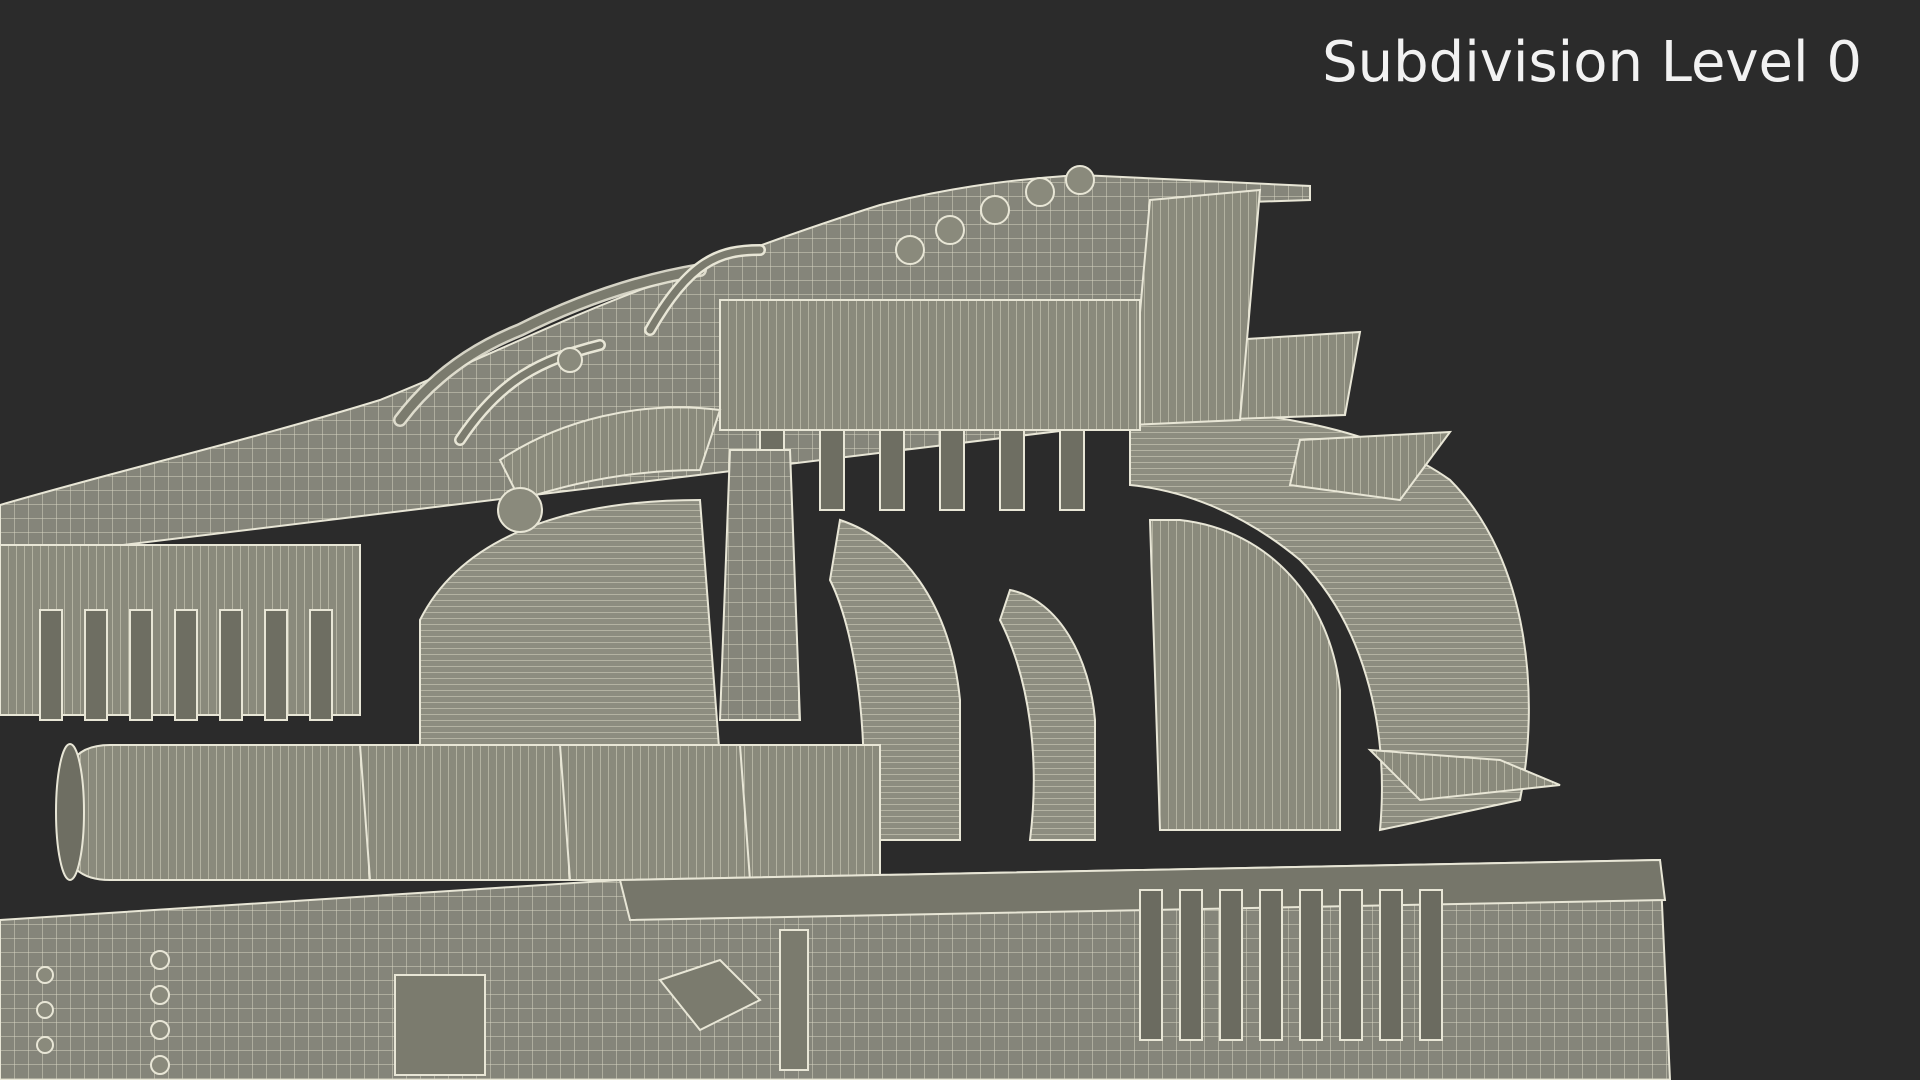 Image resolution: width=1920 pixels, height=1080 pixels. Describe the element at coordinates (1592, 62) in the screenshot. I see `subdivision-level-label: Subdivision Level 0` at that location.